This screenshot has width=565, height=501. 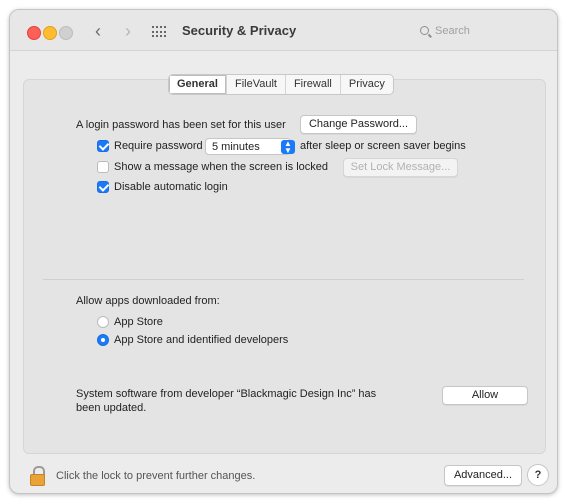 I want to click on radio-identified-developers, so click(x=103, y=340).